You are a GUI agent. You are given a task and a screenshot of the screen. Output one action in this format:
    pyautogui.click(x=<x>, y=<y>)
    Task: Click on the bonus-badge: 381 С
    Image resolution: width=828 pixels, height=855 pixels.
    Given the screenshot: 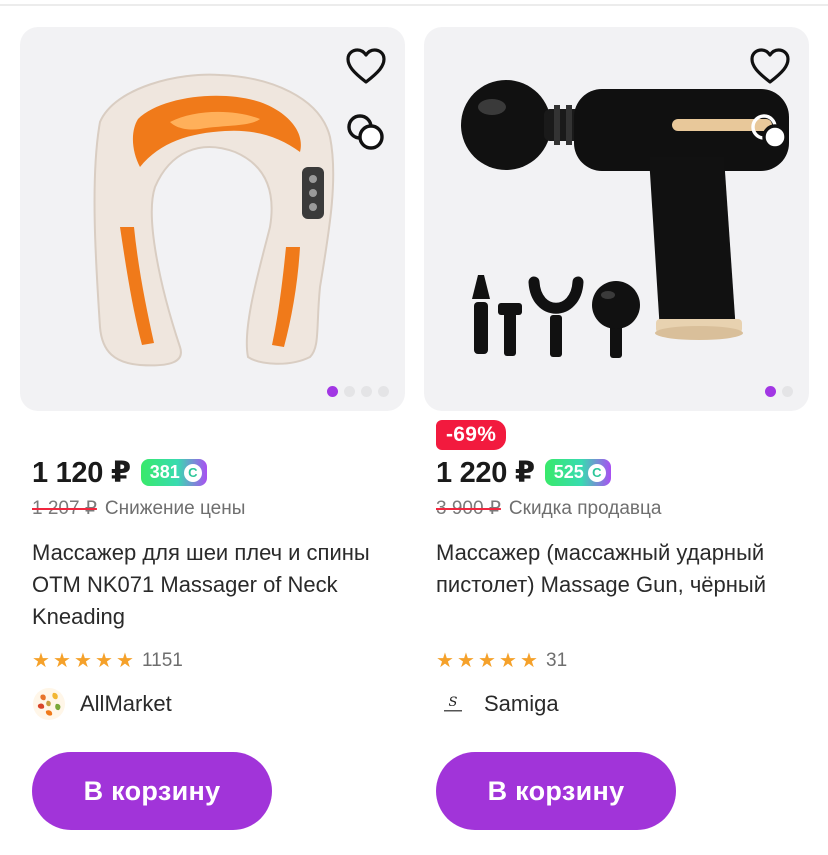 What is the action you would take?
    pyautogui.click(x=173, y=472)
    